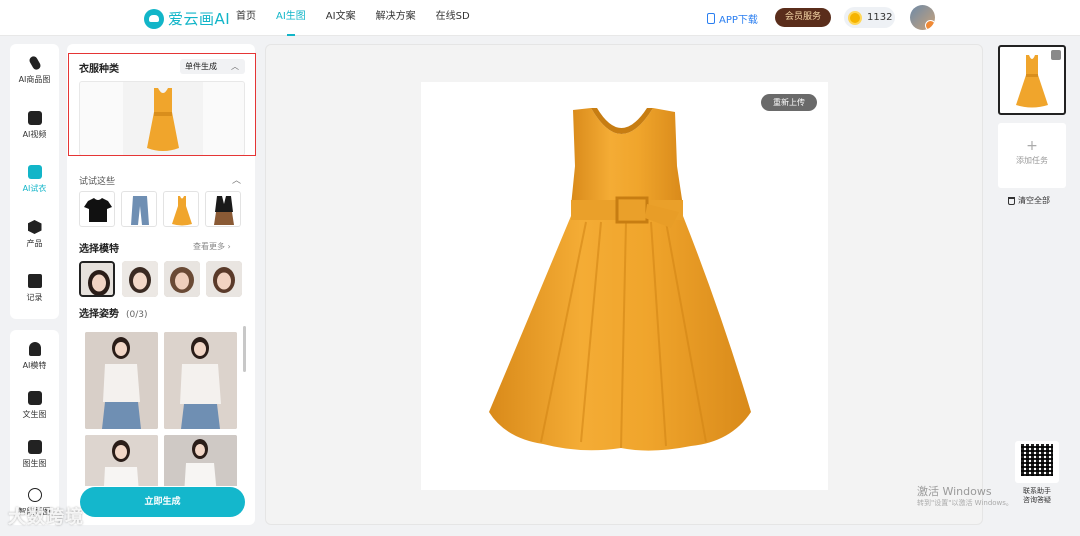 The width and height of the screenshot is (1080, 536). Describe the element at coordinates (34, 172) in the screenshot. I see `tryon-icon` at that location.